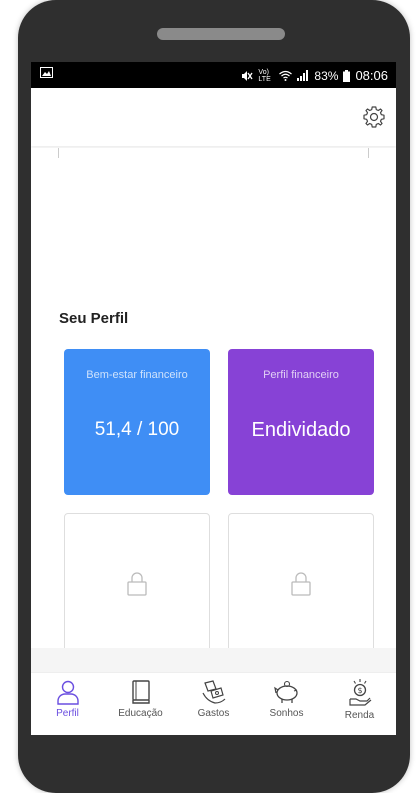 Image resolution: width=417 pixels, height=793 pixels. Describe the element at coordinates (221, 34) in the screenshot. I see `phone-speaker` at that location.